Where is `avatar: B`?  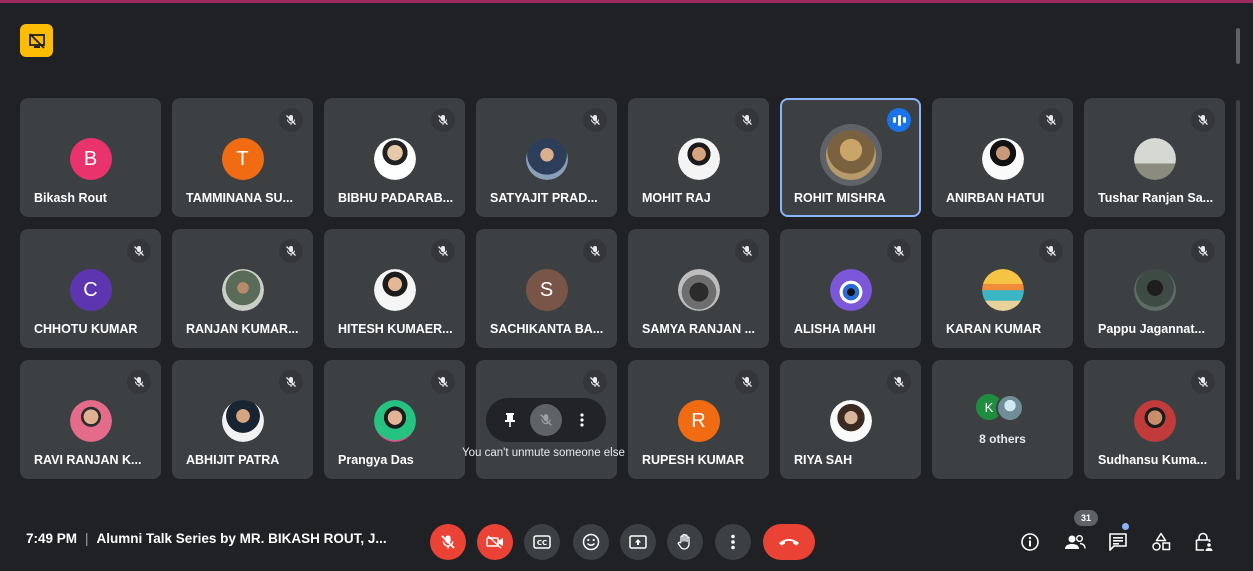
avatar: B is located at coordinates (90, 159).